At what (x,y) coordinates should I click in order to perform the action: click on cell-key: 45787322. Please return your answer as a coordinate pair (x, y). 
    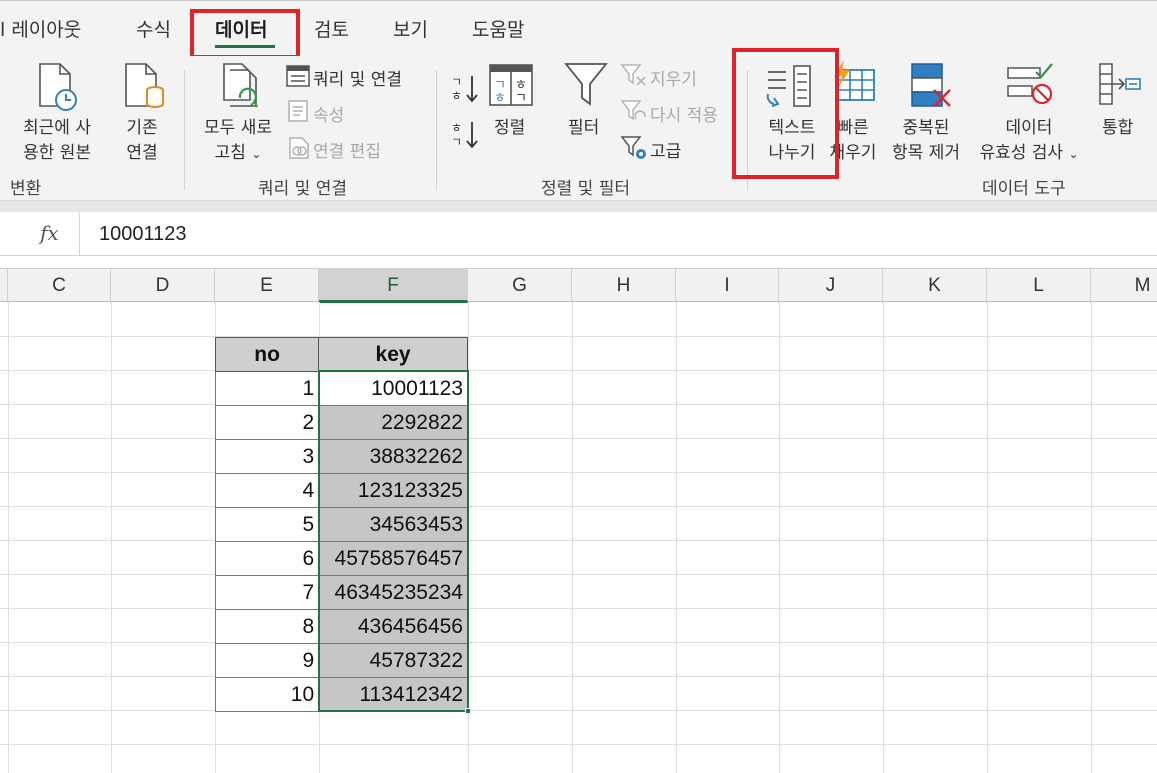
    Looking at the image, I should click on (393, 660).